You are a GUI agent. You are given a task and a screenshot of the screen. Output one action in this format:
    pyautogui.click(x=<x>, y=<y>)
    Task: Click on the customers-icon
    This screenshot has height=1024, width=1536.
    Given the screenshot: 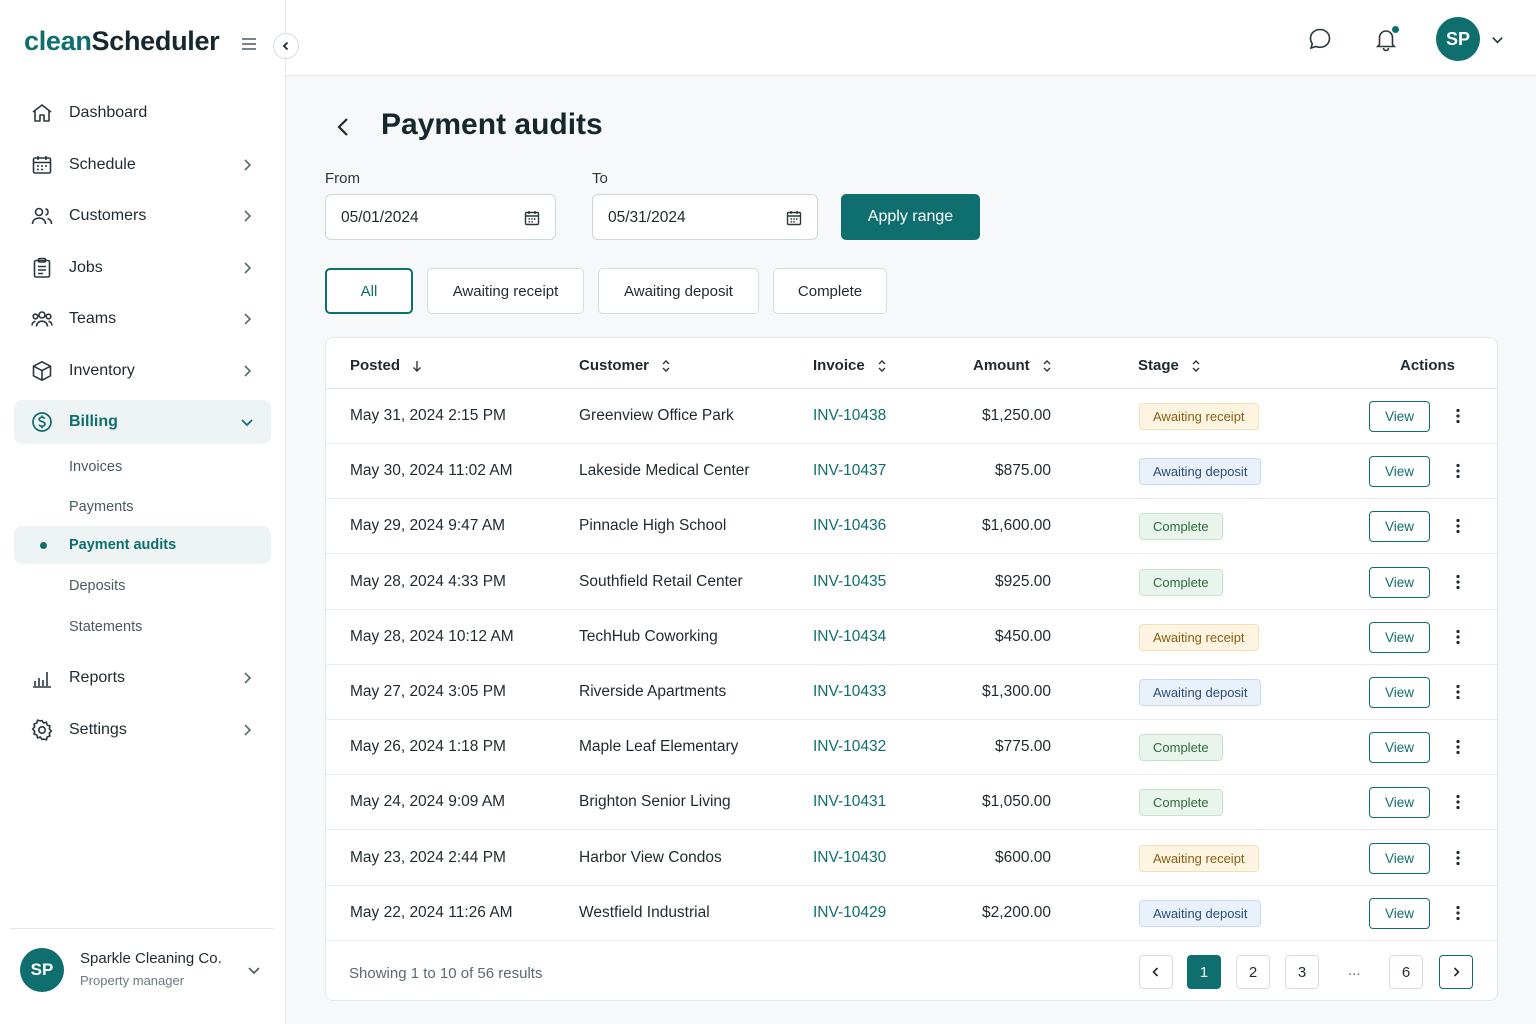 What is the action you would take?
    pyautogui.click(x=42, y=216)
    